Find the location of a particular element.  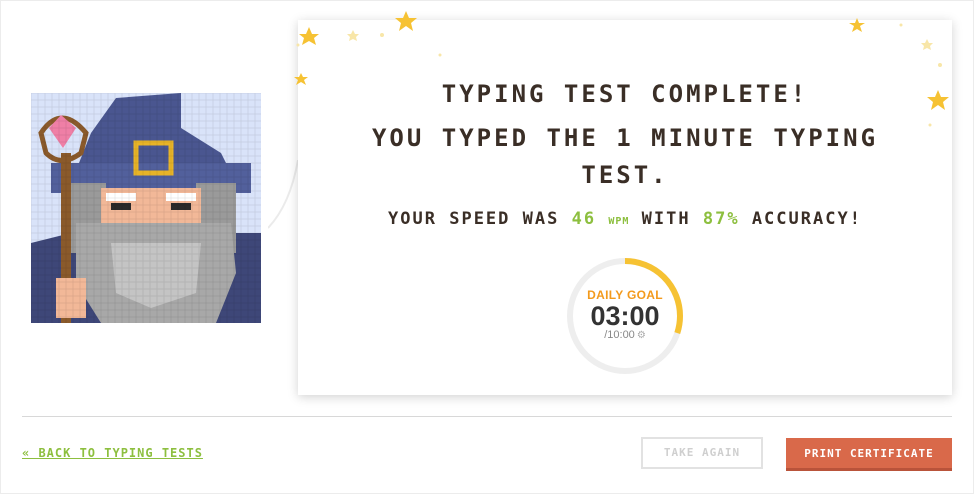

footer-divider is located at coordinates (487, 416).